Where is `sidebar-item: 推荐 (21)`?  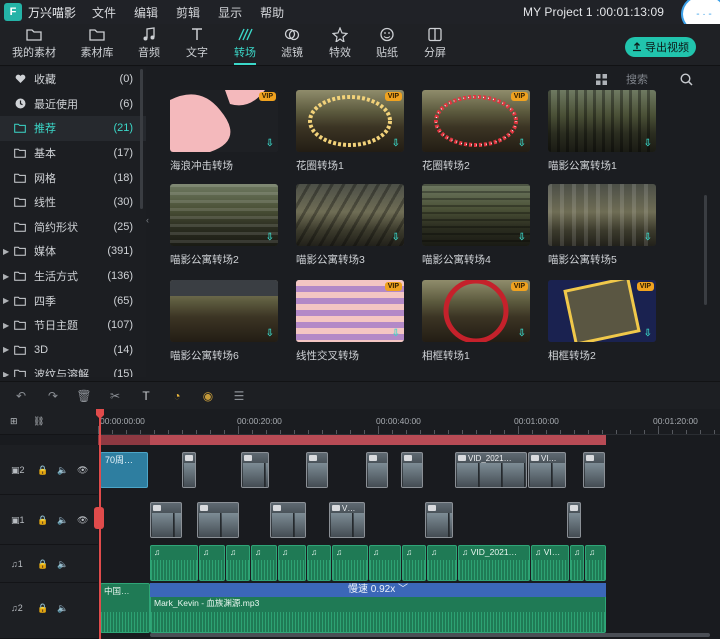
sidebar-item: 推荐 (21) is located at coordinates (73, 128).